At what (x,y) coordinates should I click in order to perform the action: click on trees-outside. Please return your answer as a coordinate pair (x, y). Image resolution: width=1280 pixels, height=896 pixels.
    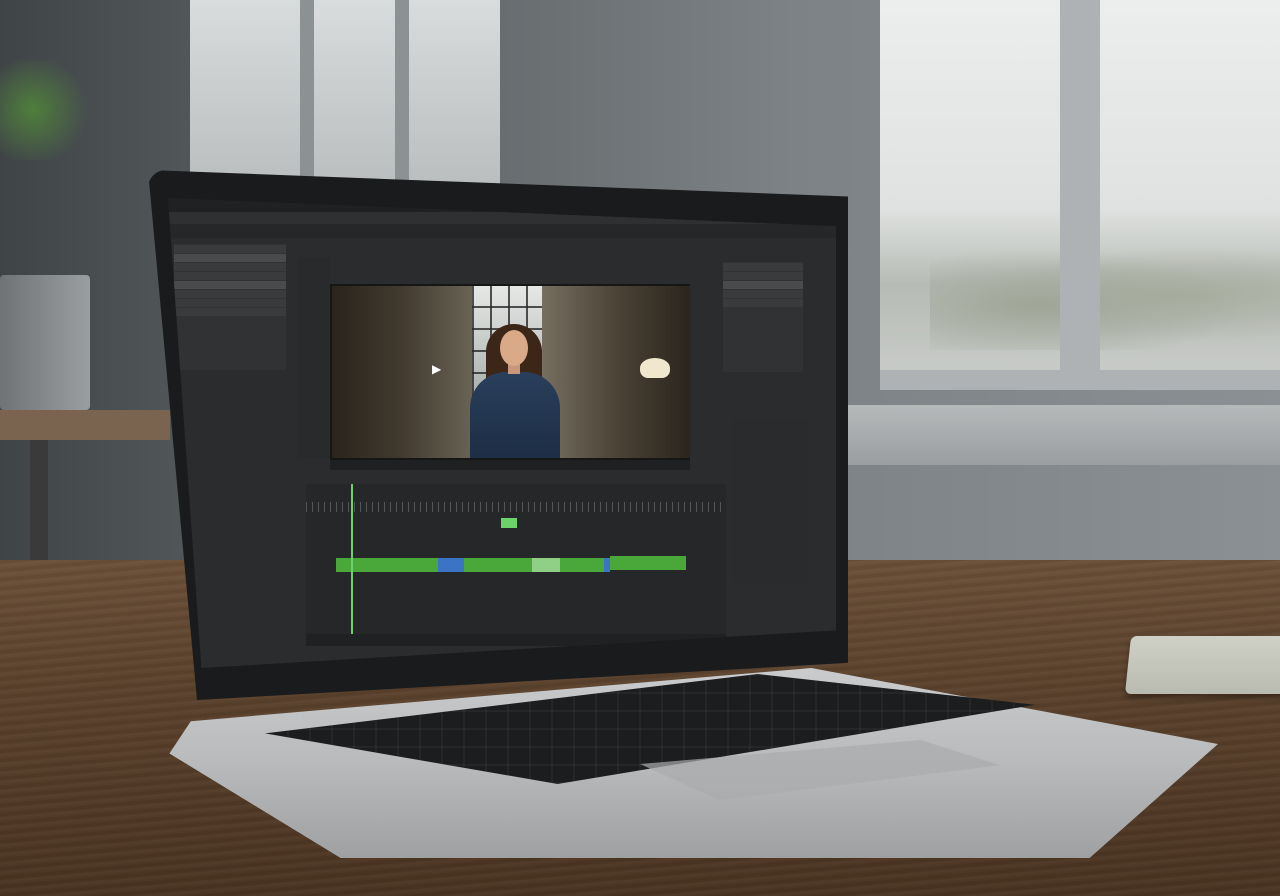
    Looking at the image, I should click on (1105, 295).